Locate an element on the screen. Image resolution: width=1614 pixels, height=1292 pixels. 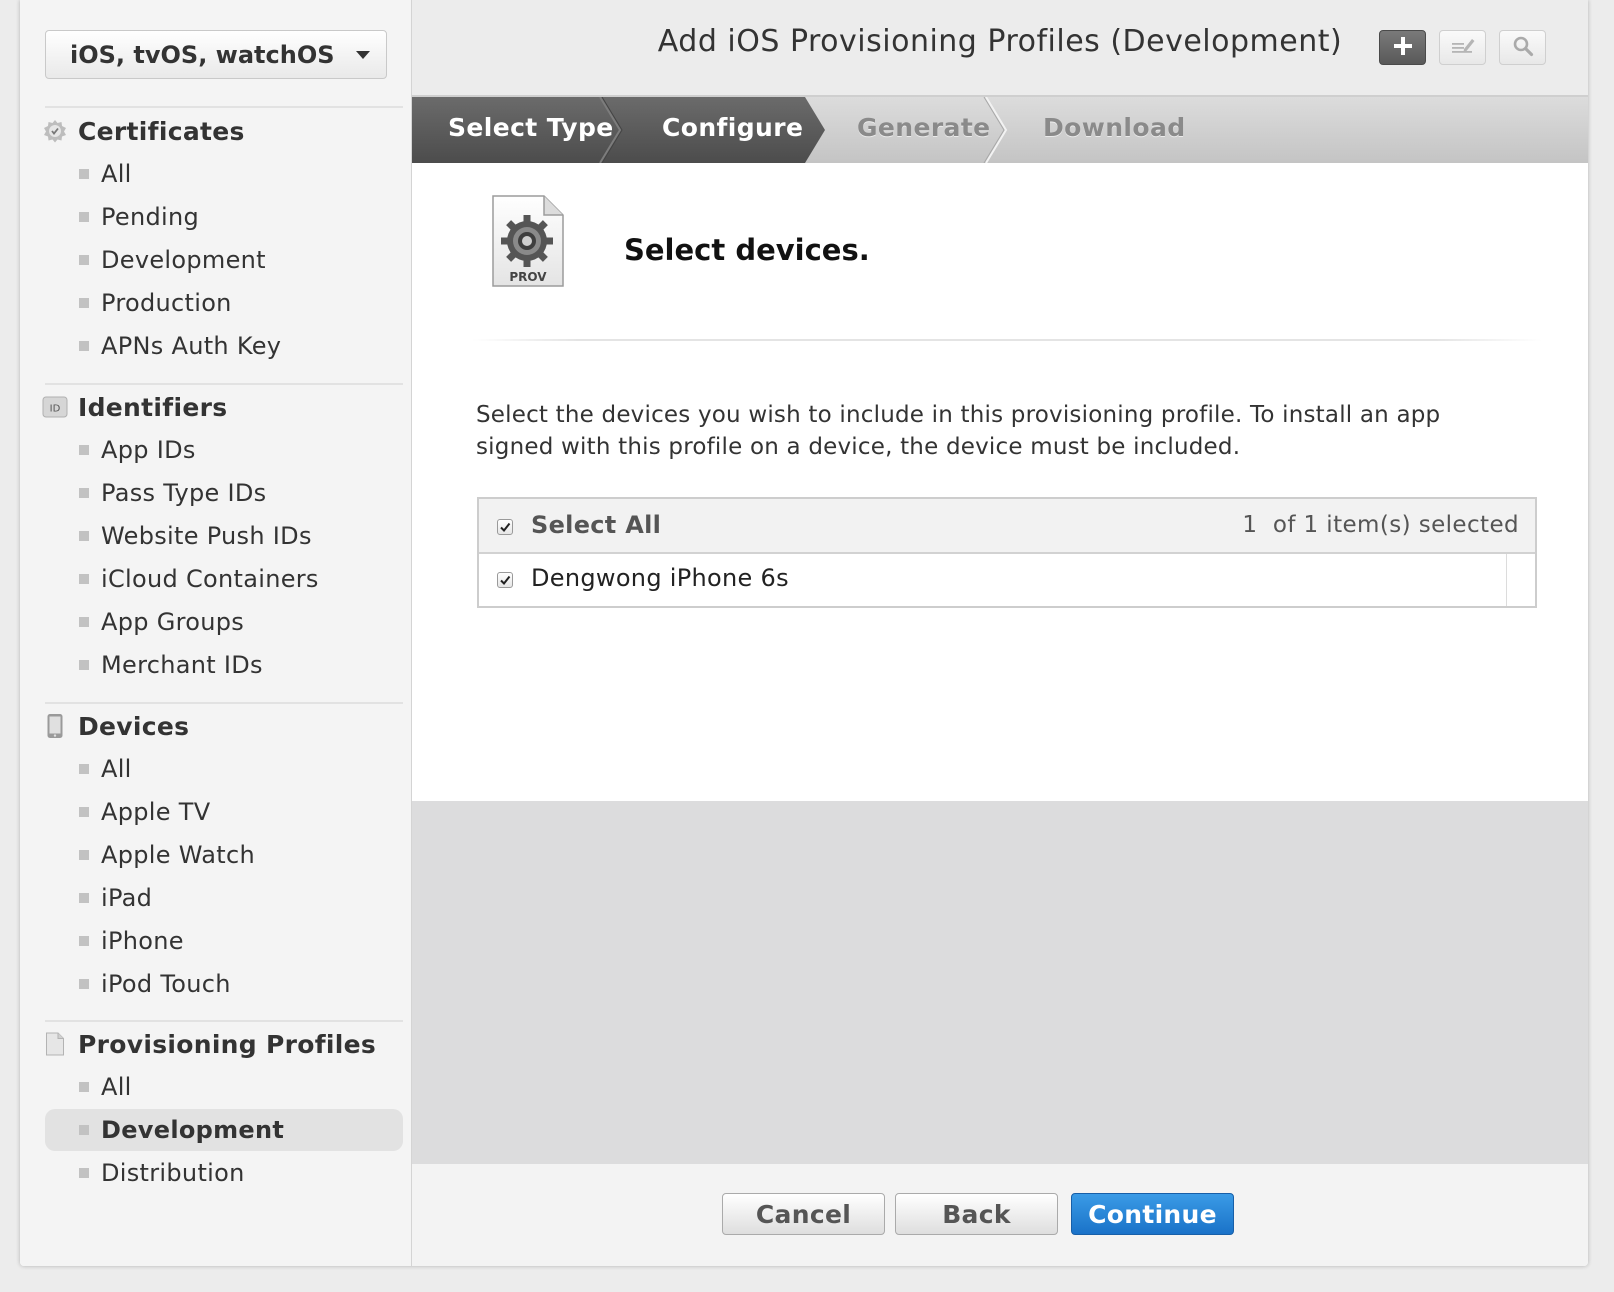
svg-text: PROV is located at coordinates (528, 277).